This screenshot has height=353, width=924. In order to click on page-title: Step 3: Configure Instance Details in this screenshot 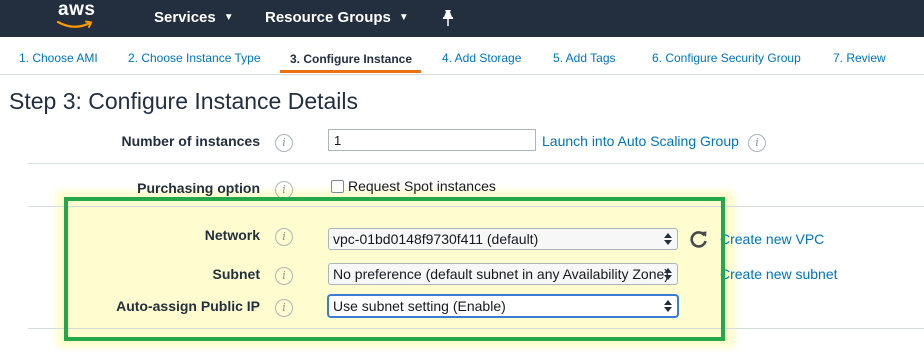, I will do `click(184, 101)`.